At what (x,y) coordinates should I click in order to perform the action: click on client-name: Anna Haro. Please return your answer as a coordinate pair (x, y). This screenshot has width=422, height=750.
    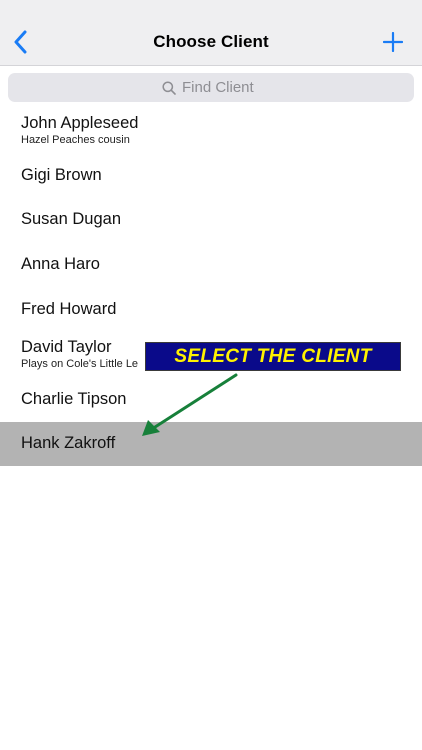
    Looking at the image, I should click on (60, 264).